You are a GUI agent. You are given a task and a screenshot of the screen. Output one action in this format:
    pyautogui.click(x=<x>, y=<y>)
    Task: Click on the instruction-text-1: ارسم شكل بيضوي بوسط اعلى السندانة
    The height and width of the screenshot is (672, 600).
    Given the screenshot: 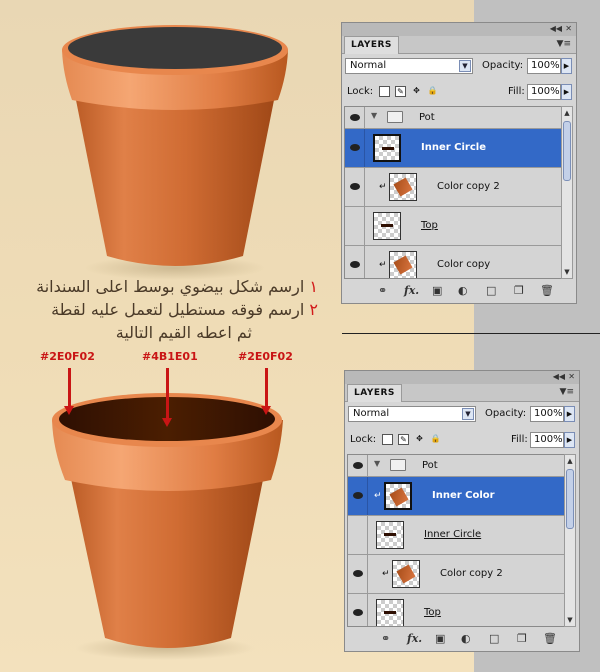 What is the action you would take?
    pyautogui.click(x=170, y=286)
    